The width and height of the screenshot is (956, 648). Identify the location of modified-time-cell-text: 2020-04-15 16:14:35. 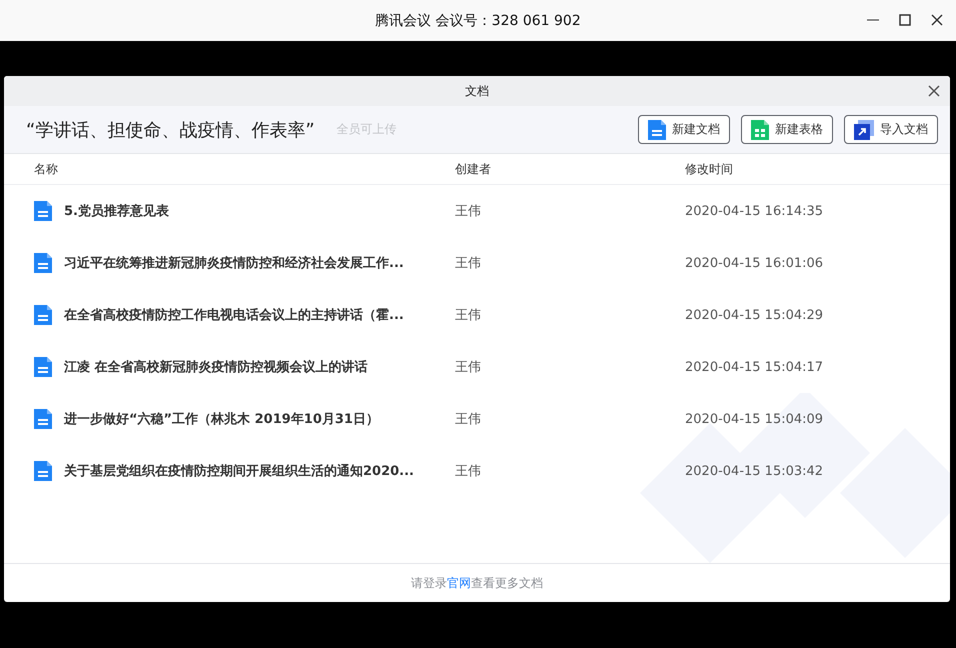
(754, 211).